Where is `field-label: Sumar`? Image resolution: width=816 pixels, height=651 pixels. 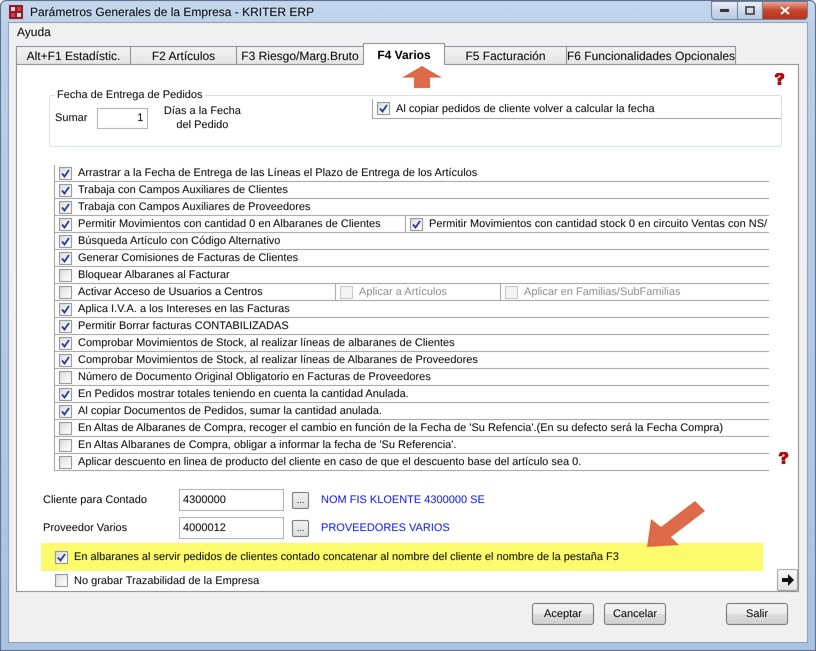
field-label: Sumar is located at coordinates (71, 118).